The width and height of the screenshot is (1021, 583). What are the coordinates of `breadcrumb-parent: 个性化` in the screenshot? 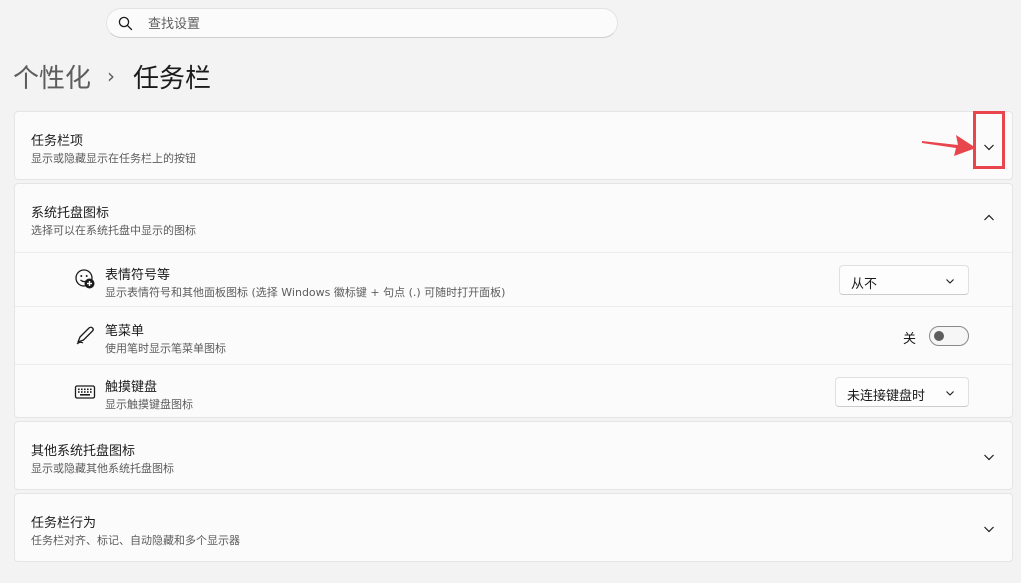 It's located at (52, 76).